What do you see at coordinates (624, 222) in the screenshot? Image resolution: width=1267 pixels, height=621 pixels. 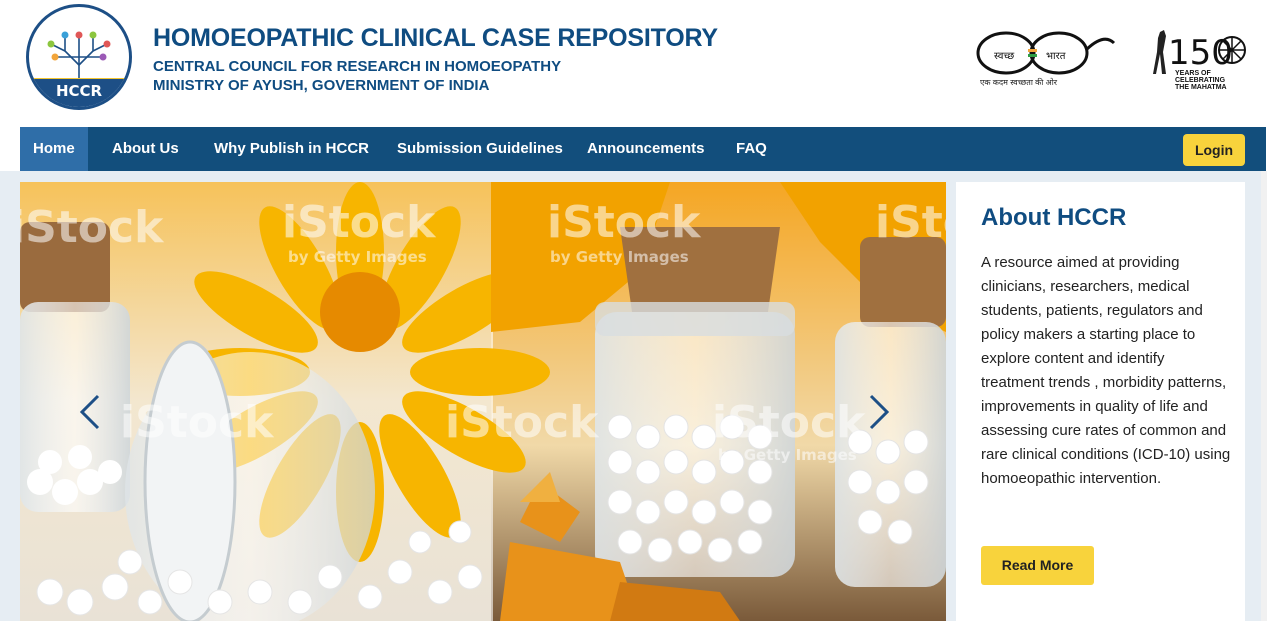 I see `watermark-3: iStock` at bounding box center [624, 222].